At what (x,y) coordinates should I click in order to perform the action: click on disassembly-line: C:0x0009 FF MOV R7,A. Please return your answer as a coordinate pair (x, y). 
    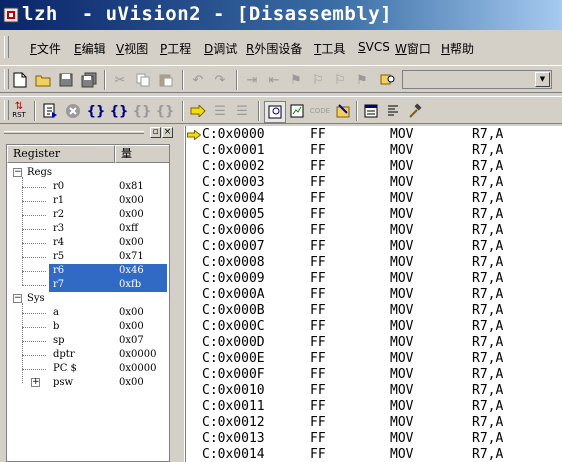
    Looking at the image, I should click on (374, 279).